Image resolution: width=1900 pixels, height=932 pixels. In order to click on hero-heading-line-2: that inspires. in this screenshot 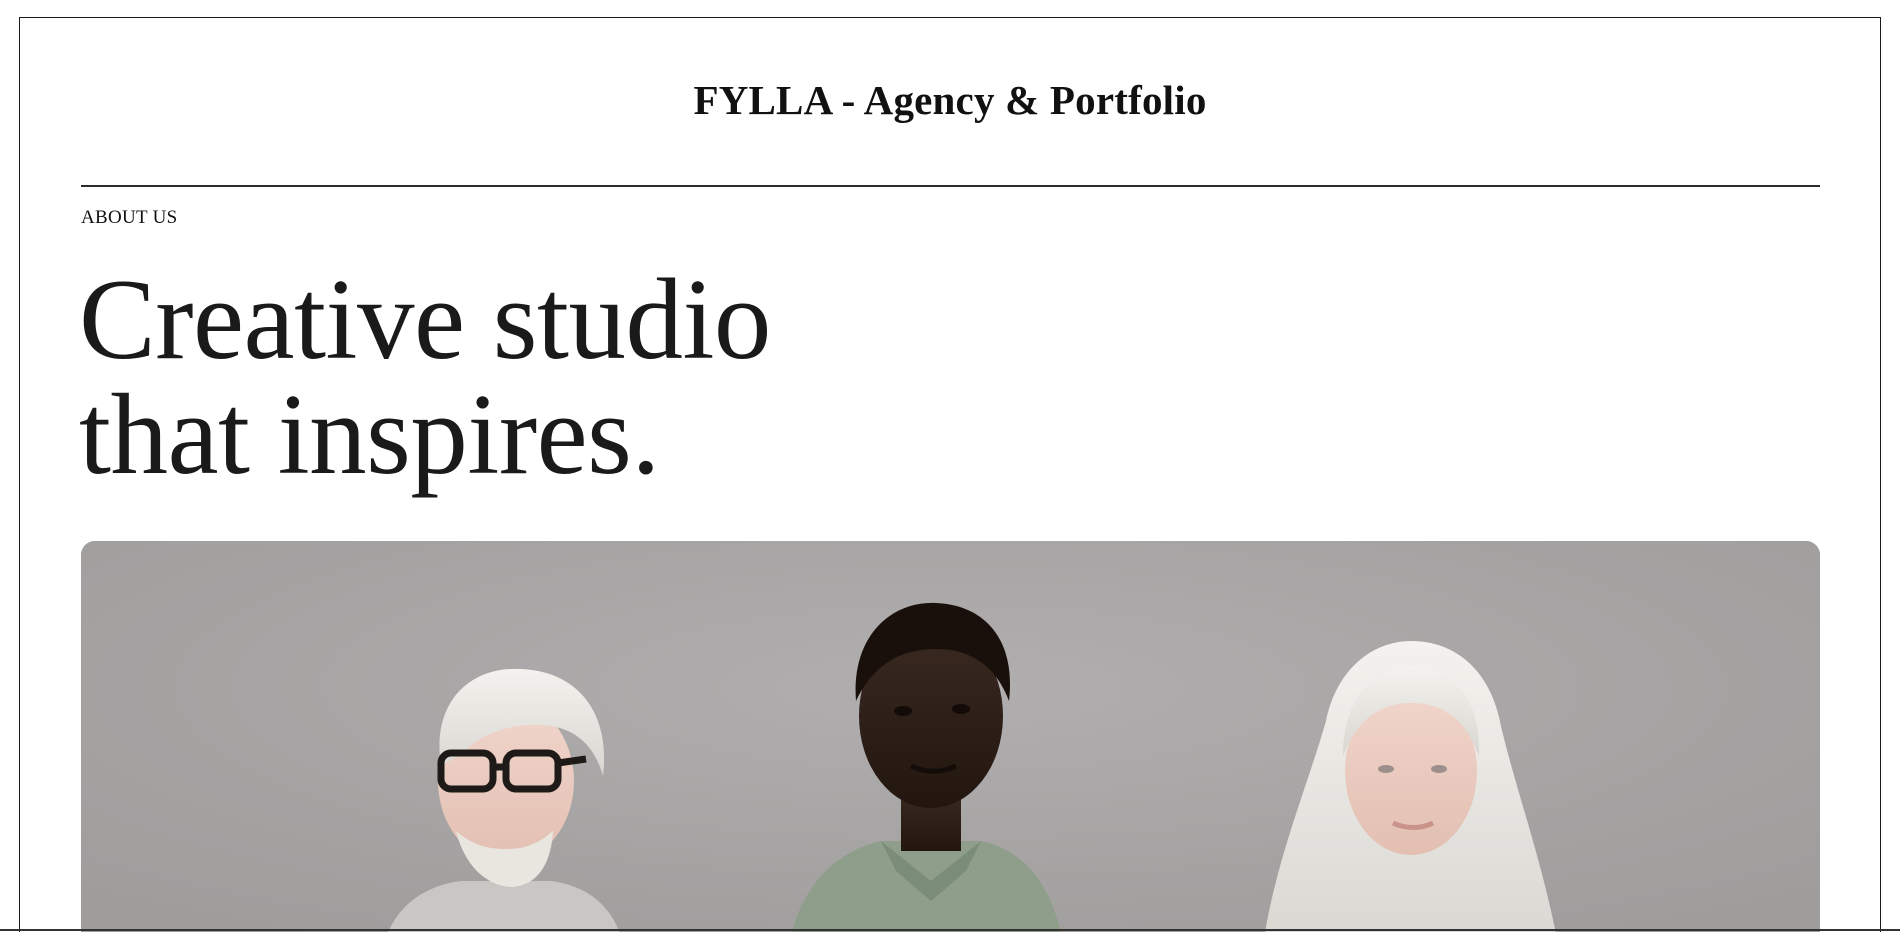, I will do `click(369, 434)`.